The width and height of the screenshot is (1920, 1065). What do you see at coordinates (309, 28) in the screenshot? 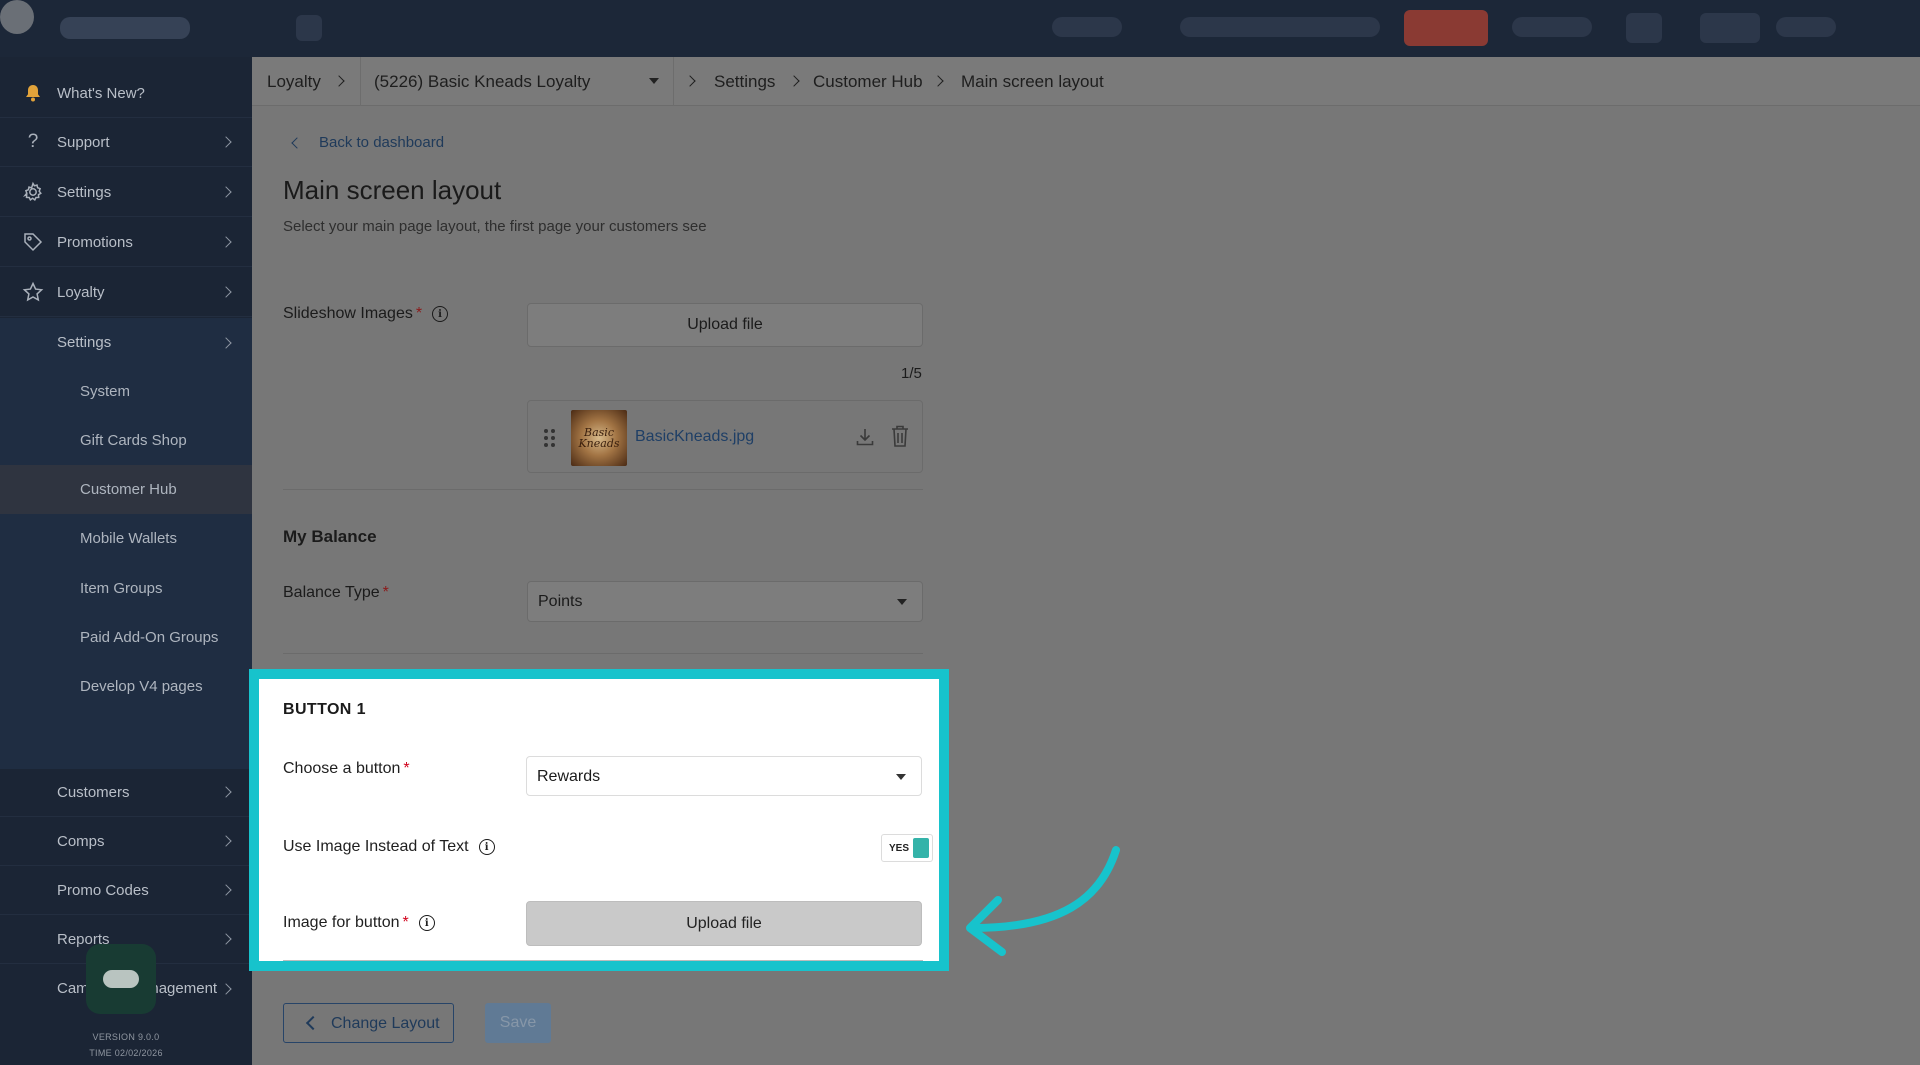
I see `menu-toggle-icon` at bounding box center [309, 28].